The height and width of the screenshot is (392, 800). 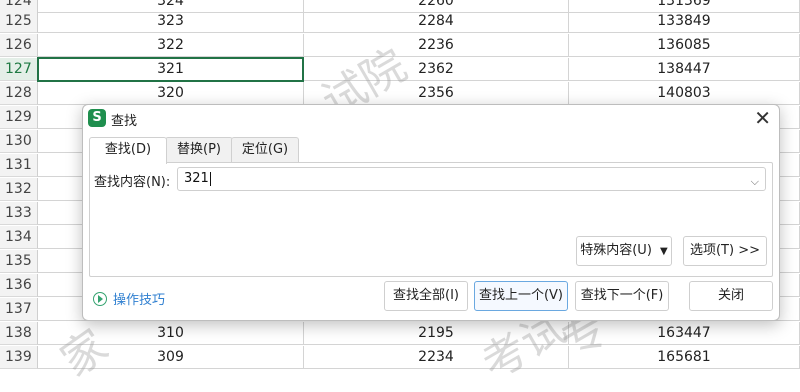 I want to click on find-input-value: 321, so click(x=196, y=178).